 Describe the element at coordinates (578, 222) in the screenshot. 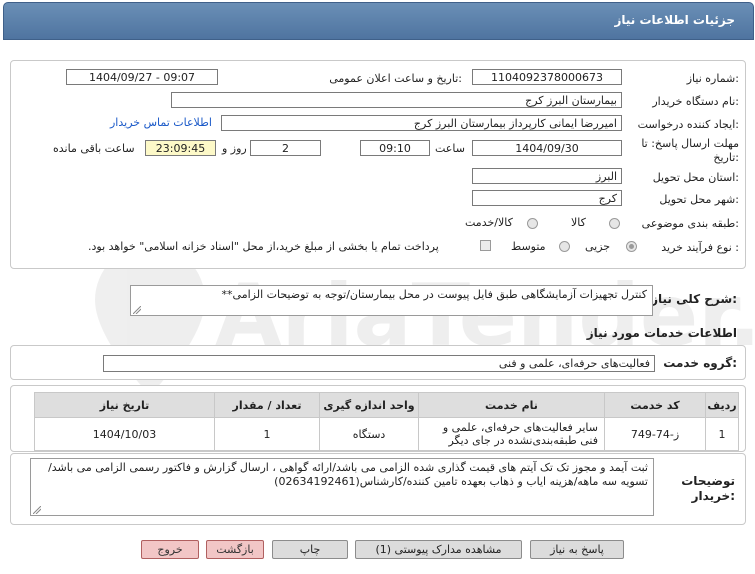

I see `category-goods-label: کالا` at that location.